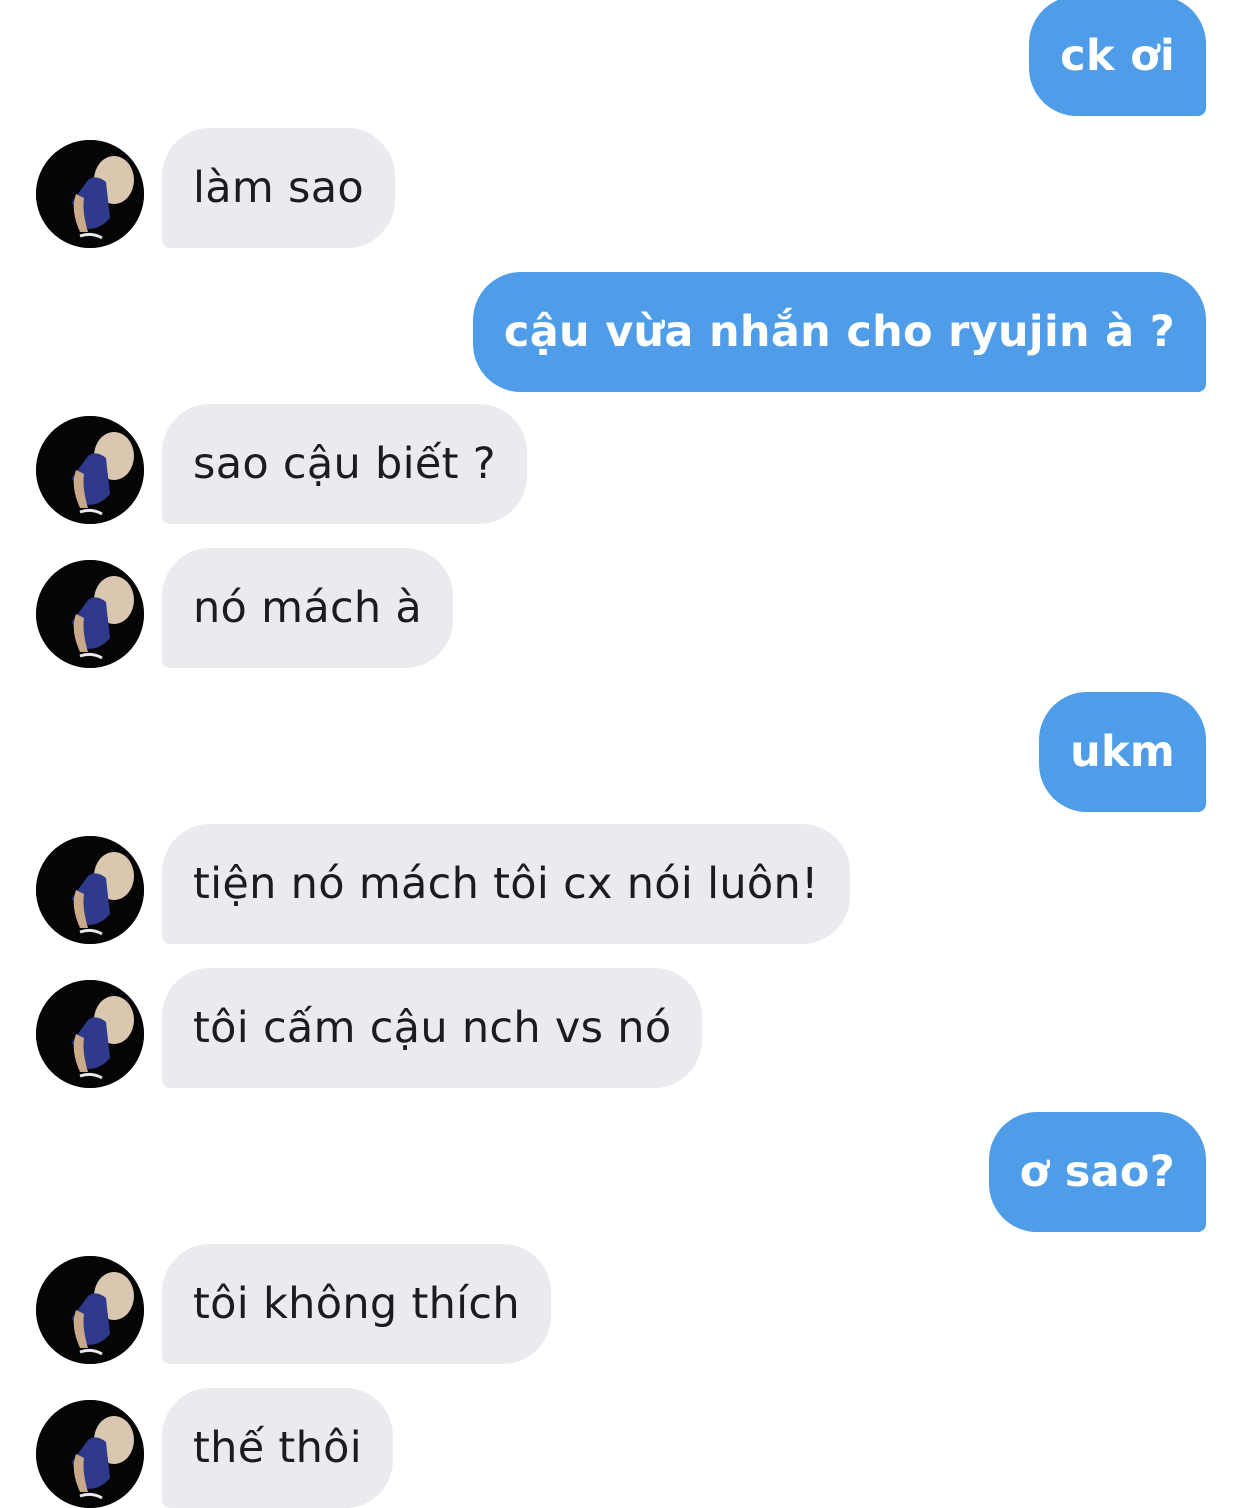  Describe the element at coordinates (506, 884) in the screenshot. I see `incoming-message-bubble: tiện nó mách tôi cx nói luôn!` at that location.